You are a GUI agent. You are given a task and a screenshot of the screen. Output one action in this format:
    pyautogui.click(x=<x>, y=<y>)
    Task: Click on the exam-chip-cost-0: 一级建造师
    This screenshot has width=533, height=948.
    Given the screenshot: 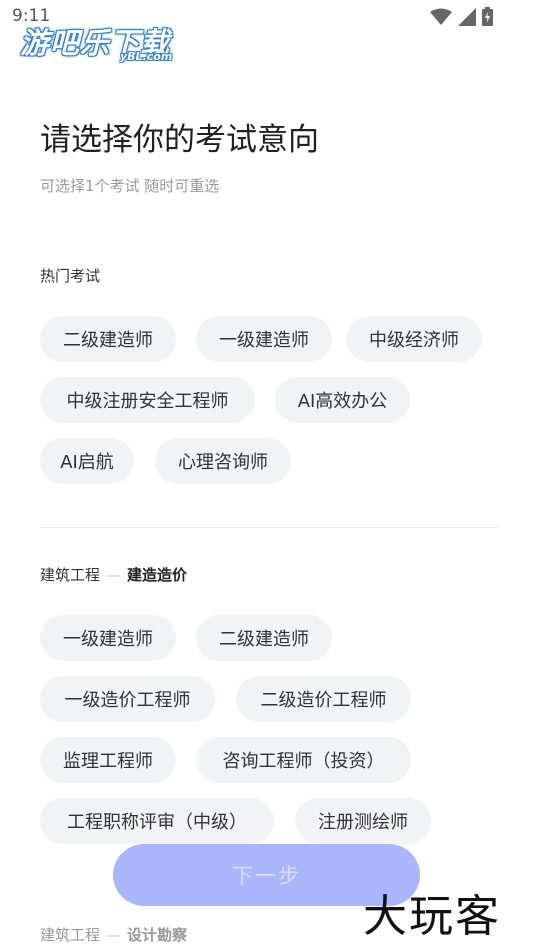 What is the action you would take?
    pyautogui.click(x=108, y=638)
    